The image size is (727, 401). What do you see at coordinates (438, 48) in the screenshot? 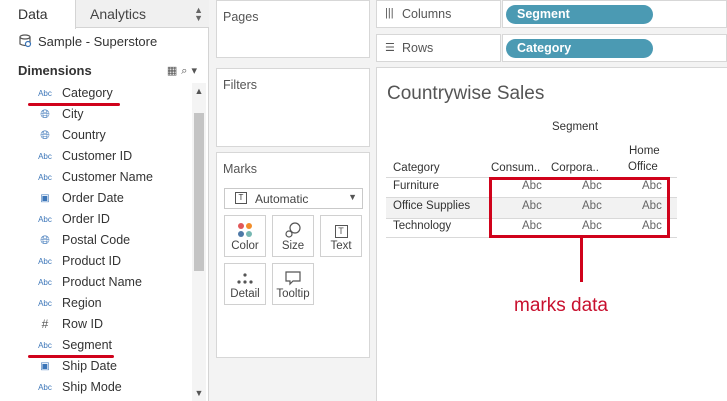
I see `rows-shelf-label: ☰ Rows` at bounding box center [438, 48].